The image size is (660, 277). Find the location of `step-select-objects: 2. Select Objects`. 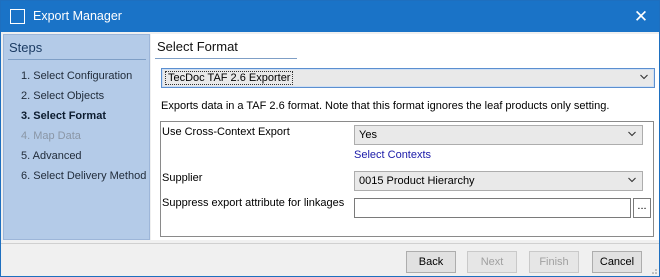

step-select-objects: 2. Select Objects is located at coordinates (62, 96).